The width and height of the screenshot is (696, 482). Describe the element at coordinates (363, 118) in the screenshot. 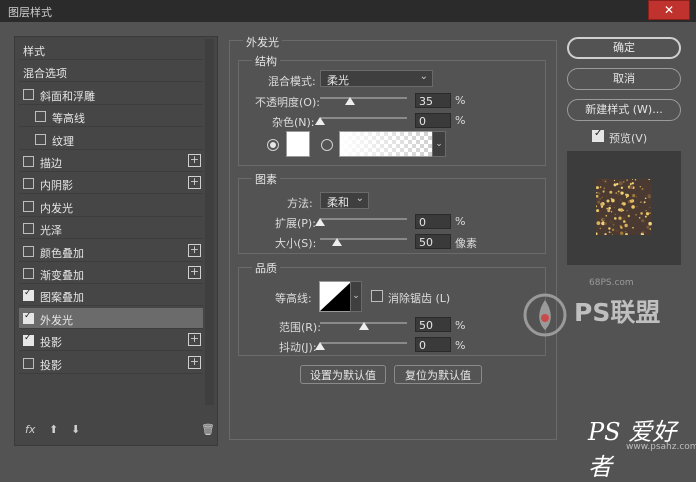

I see `noise-slider` at that location.